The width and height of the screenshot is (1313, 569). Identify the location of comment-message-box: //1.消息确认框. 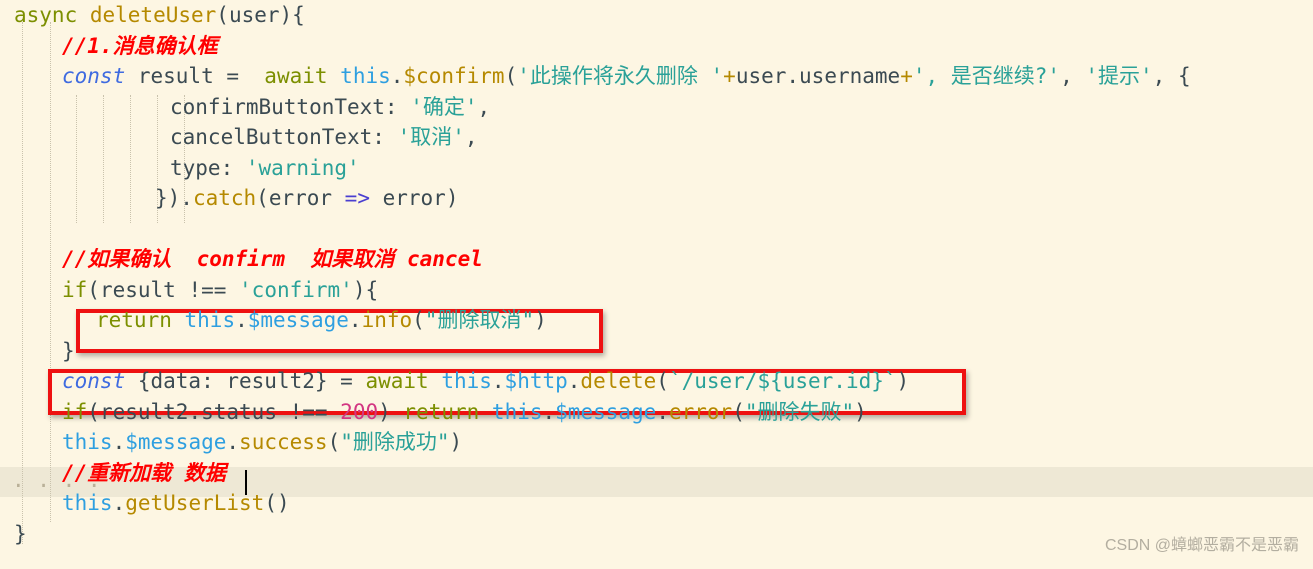
(140, 45).